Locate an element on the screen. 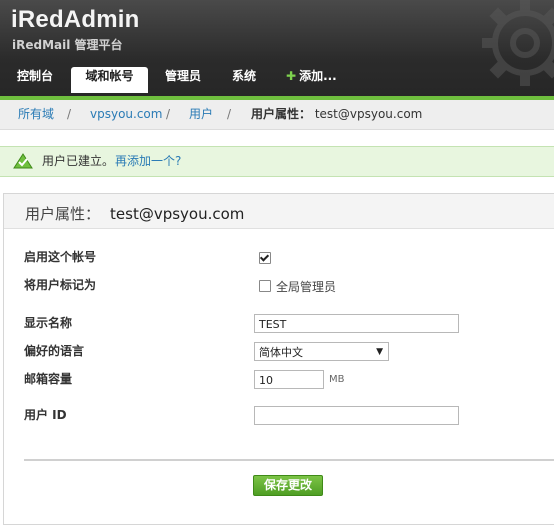  app-logo-title: iRedAdmin is located at coordinates (75, 19).